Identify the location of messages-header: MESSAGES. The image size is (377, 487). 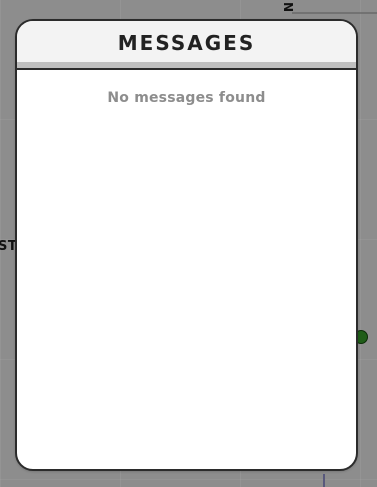
(186, 45).